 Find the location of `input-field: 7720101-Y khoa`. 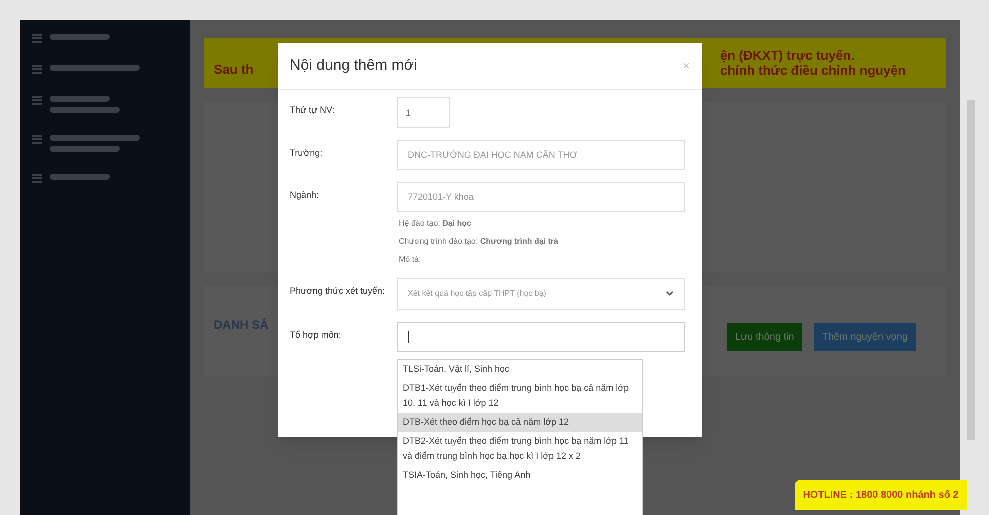

input-field: 7720101-Y khoa is located at coordinates (541, 197).